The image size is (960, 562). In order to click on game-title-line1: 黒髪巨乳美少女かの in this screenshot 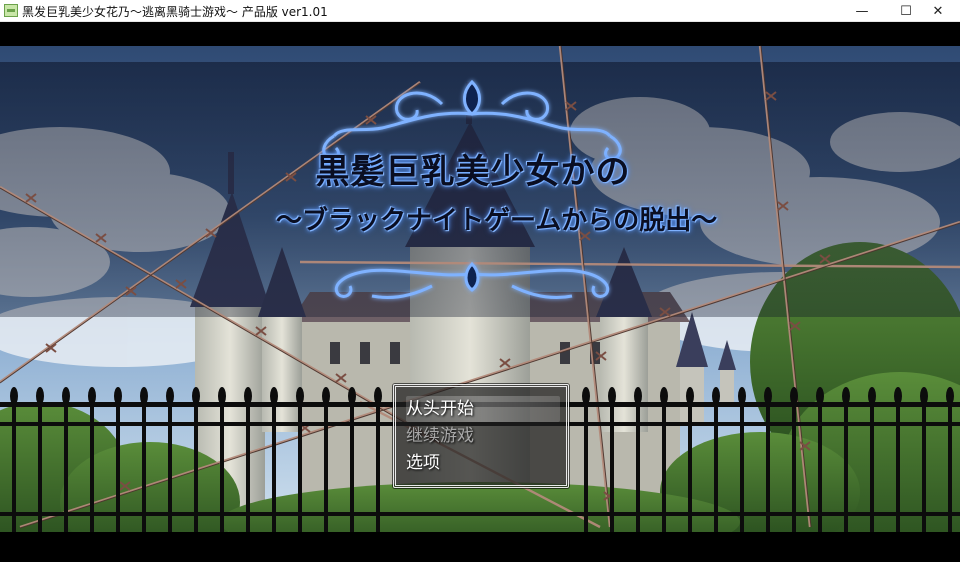, I will do `click(473, 168)`.